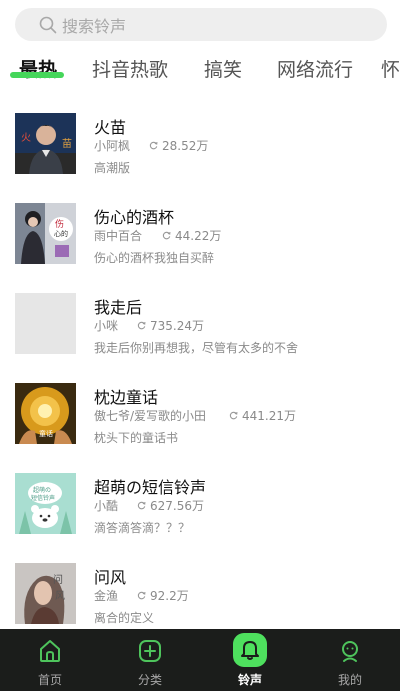 Image resolution: width=400 pixels, height=691 pixels. What do you see at coordinates (60, 596) in the screenshot?
I see `svg-text: 风` at bounding box center [60, 596].